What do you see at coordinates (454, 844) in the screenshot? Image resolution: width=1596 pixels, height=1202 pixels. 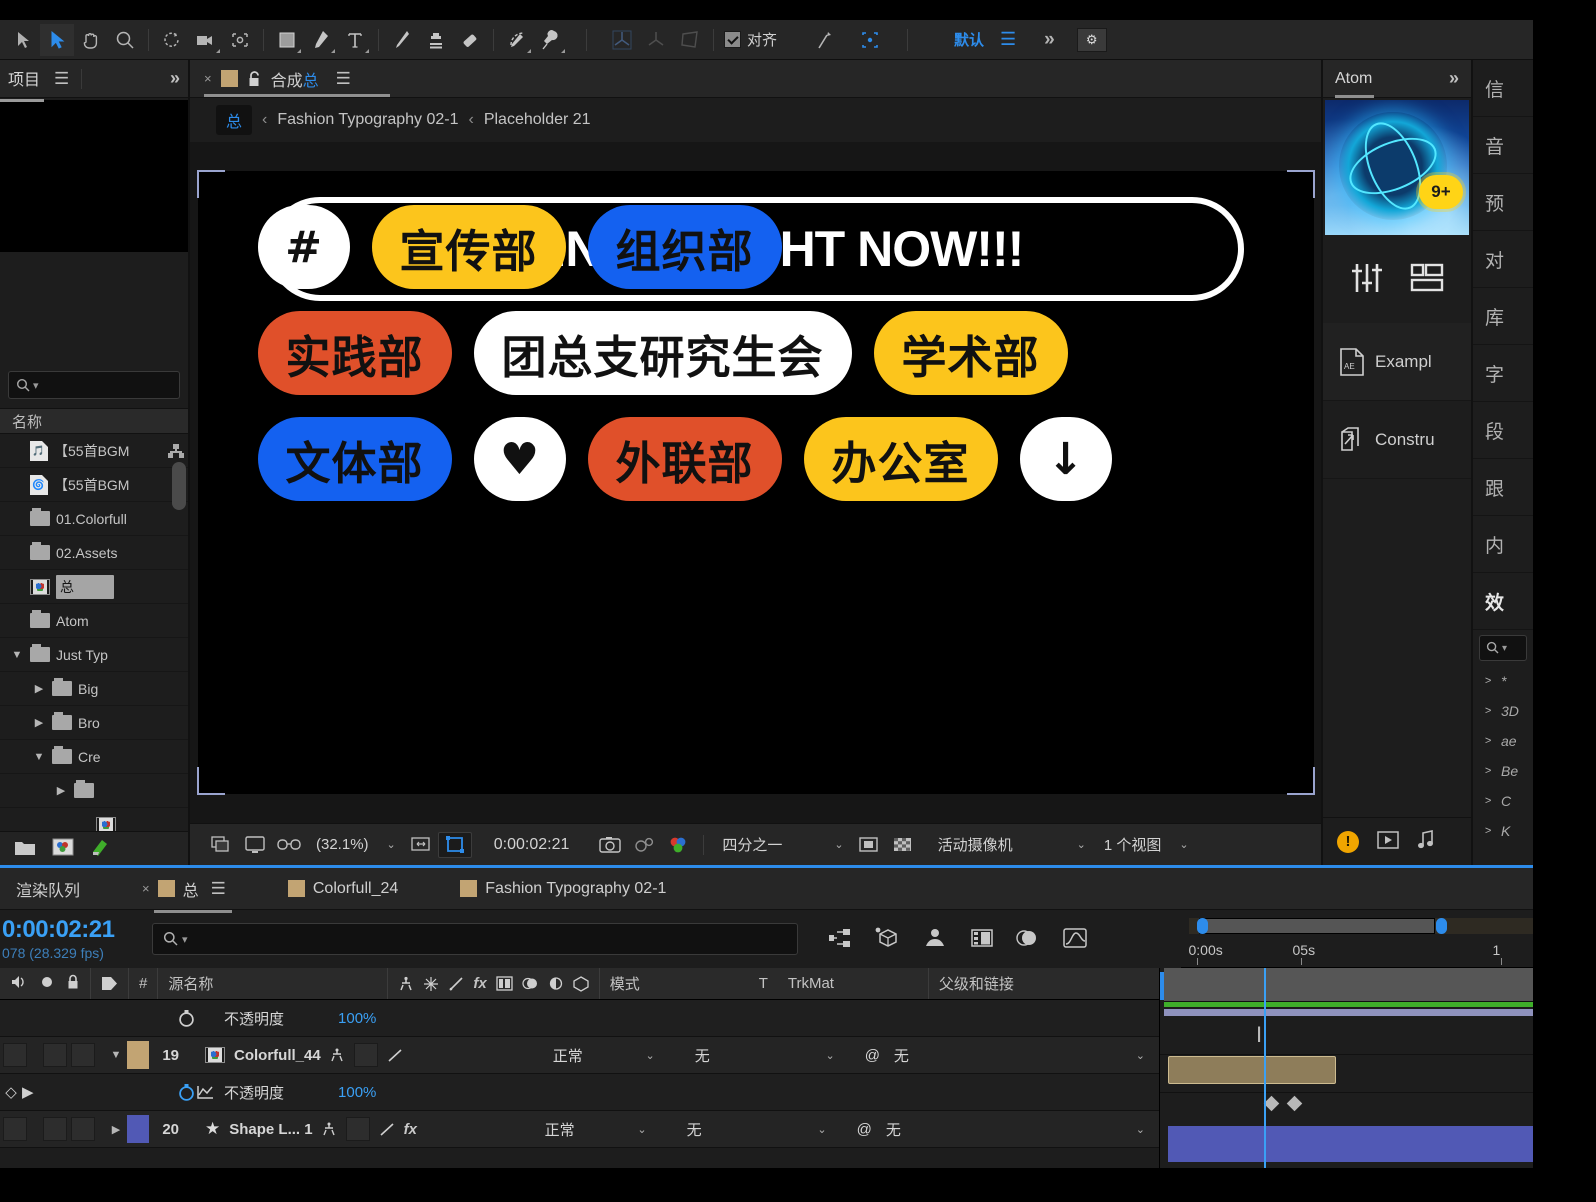 I see `region-of-interest-icon` at bounding box center [454, 844].